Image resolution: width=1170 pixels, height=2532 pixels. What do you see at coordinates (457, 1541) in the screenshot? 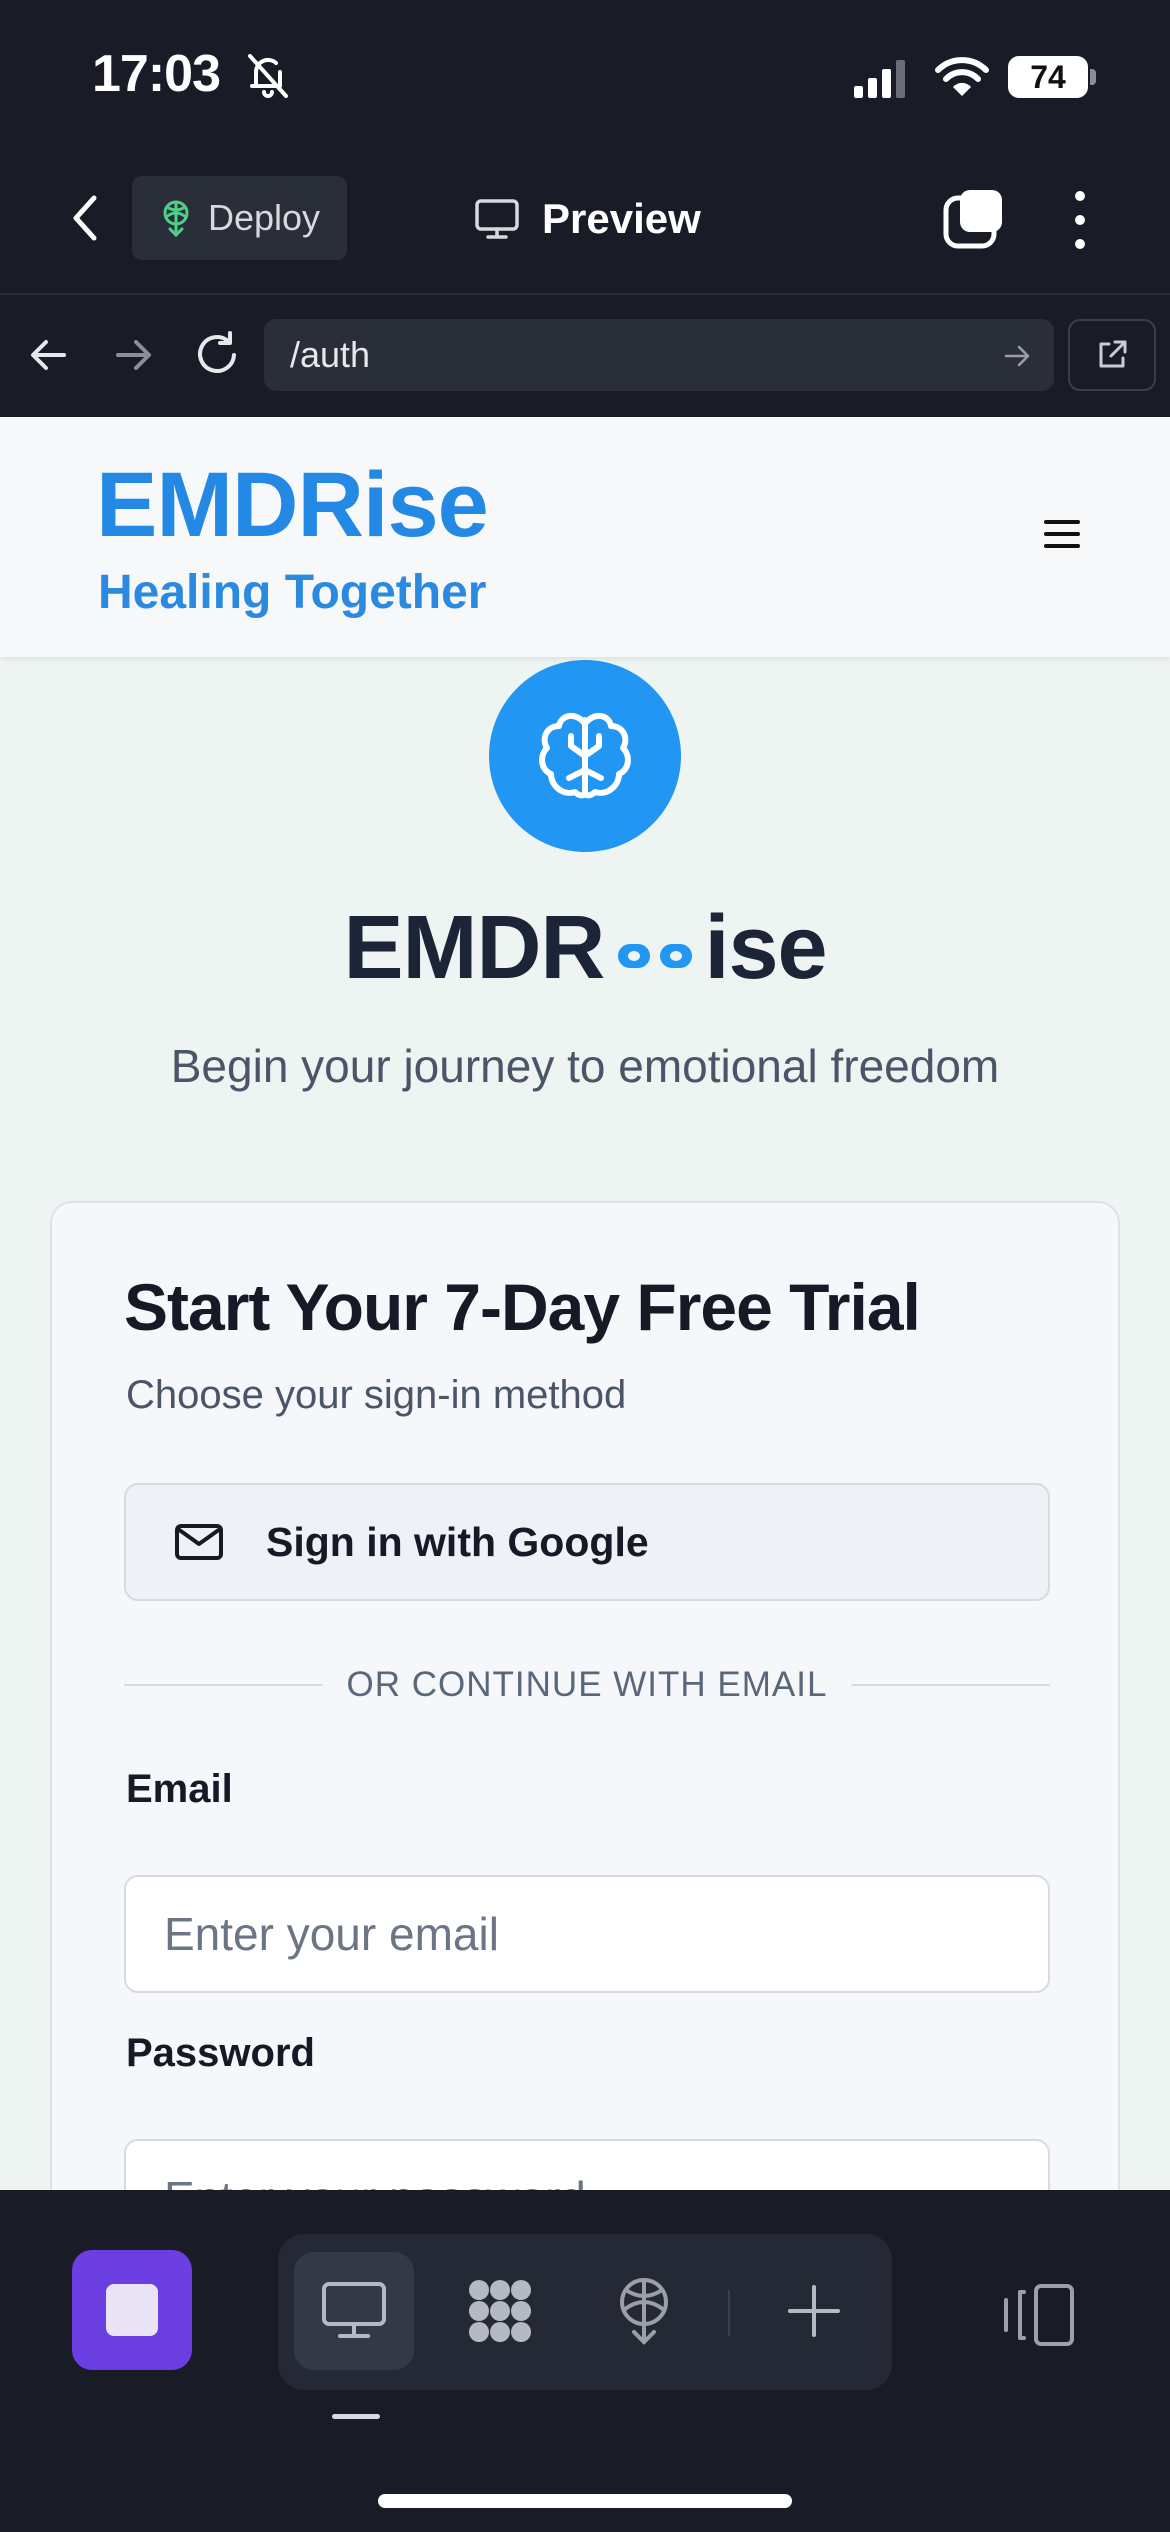
I see `google-sign-in-label: Sign in with Google` at bounding box center [457, 1541].